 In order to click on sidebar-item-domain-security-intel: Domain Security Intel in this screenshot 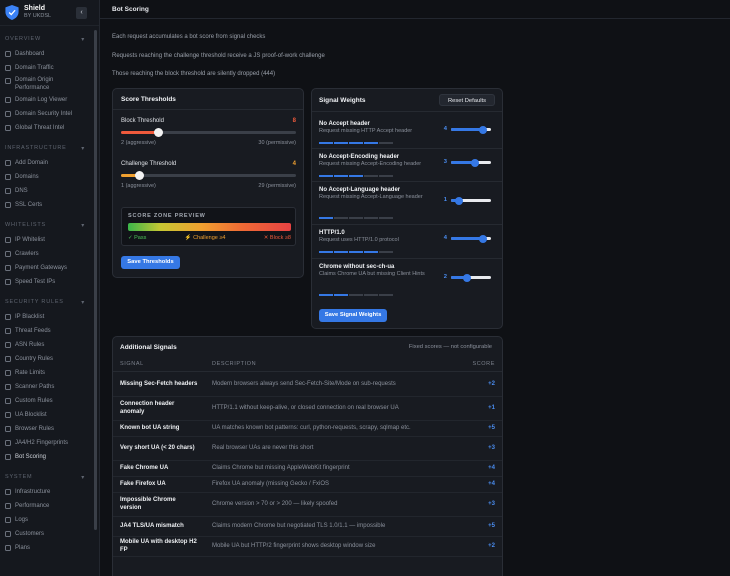, I will do `click(49, 114)`.